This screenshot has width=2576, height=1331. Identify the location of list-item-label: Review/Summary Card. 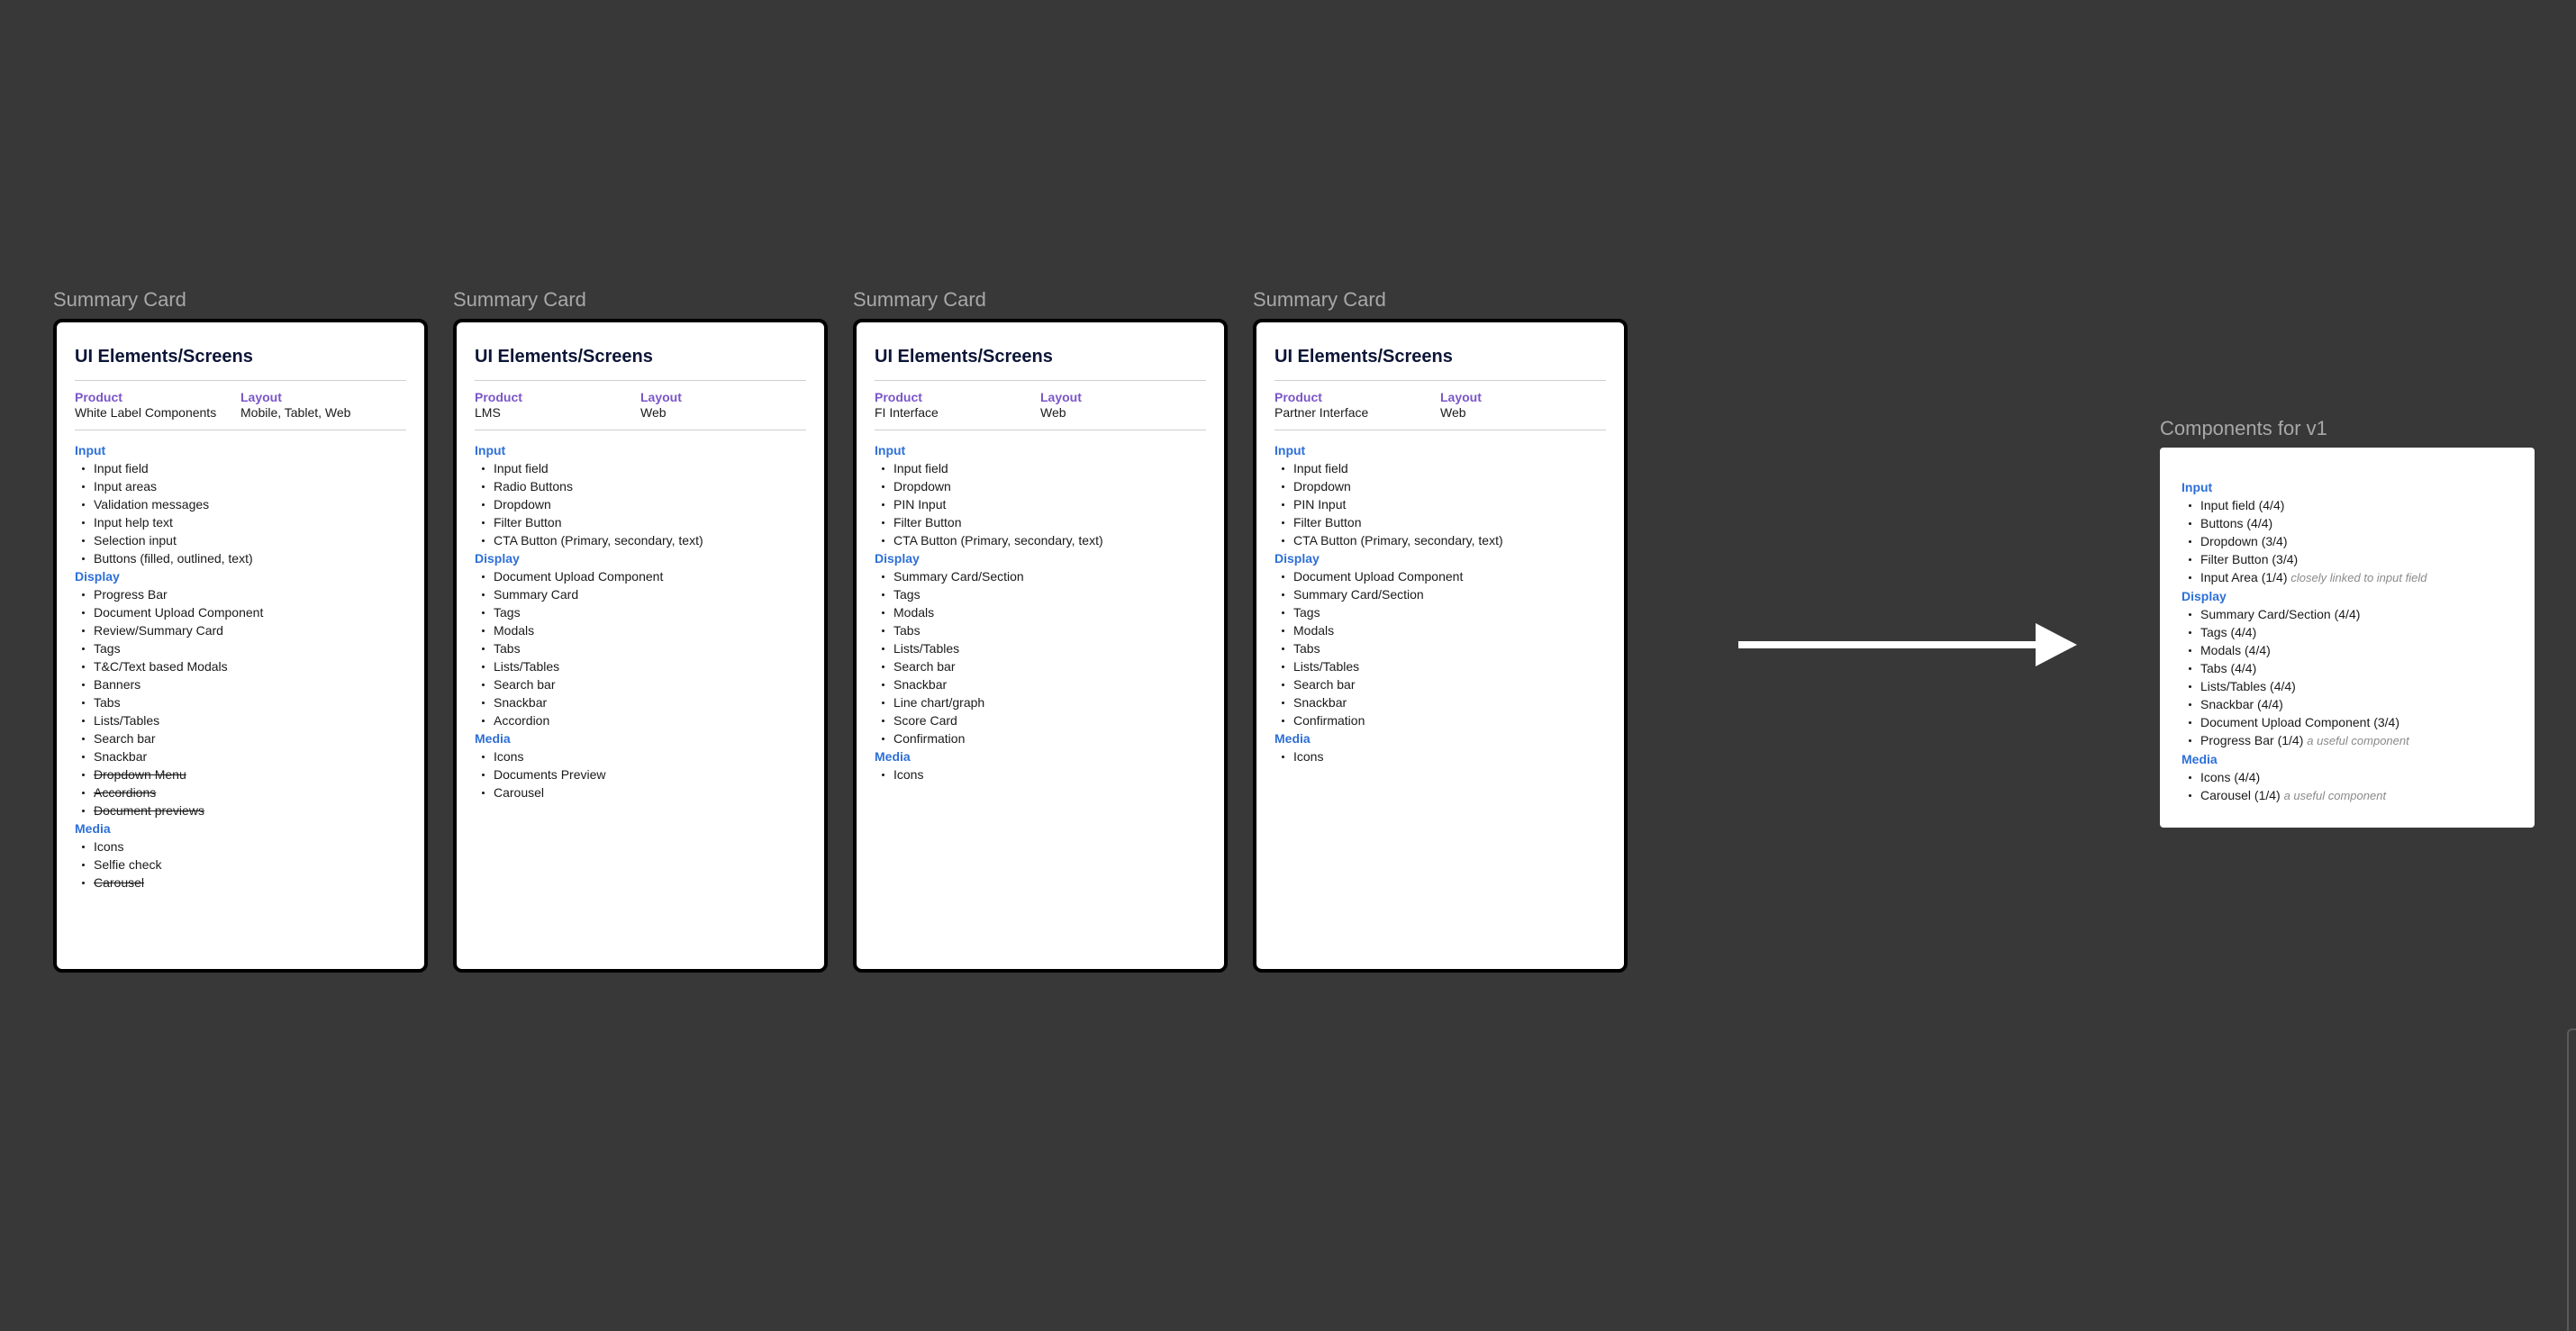
(158, 630).